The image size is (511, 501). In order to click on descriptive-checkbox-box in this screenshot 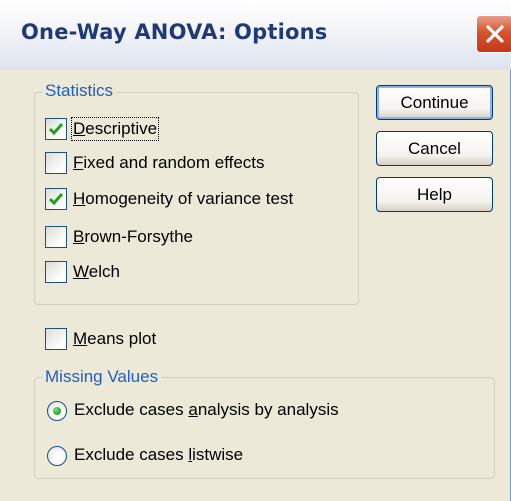, I will do `click(56, 129)`.